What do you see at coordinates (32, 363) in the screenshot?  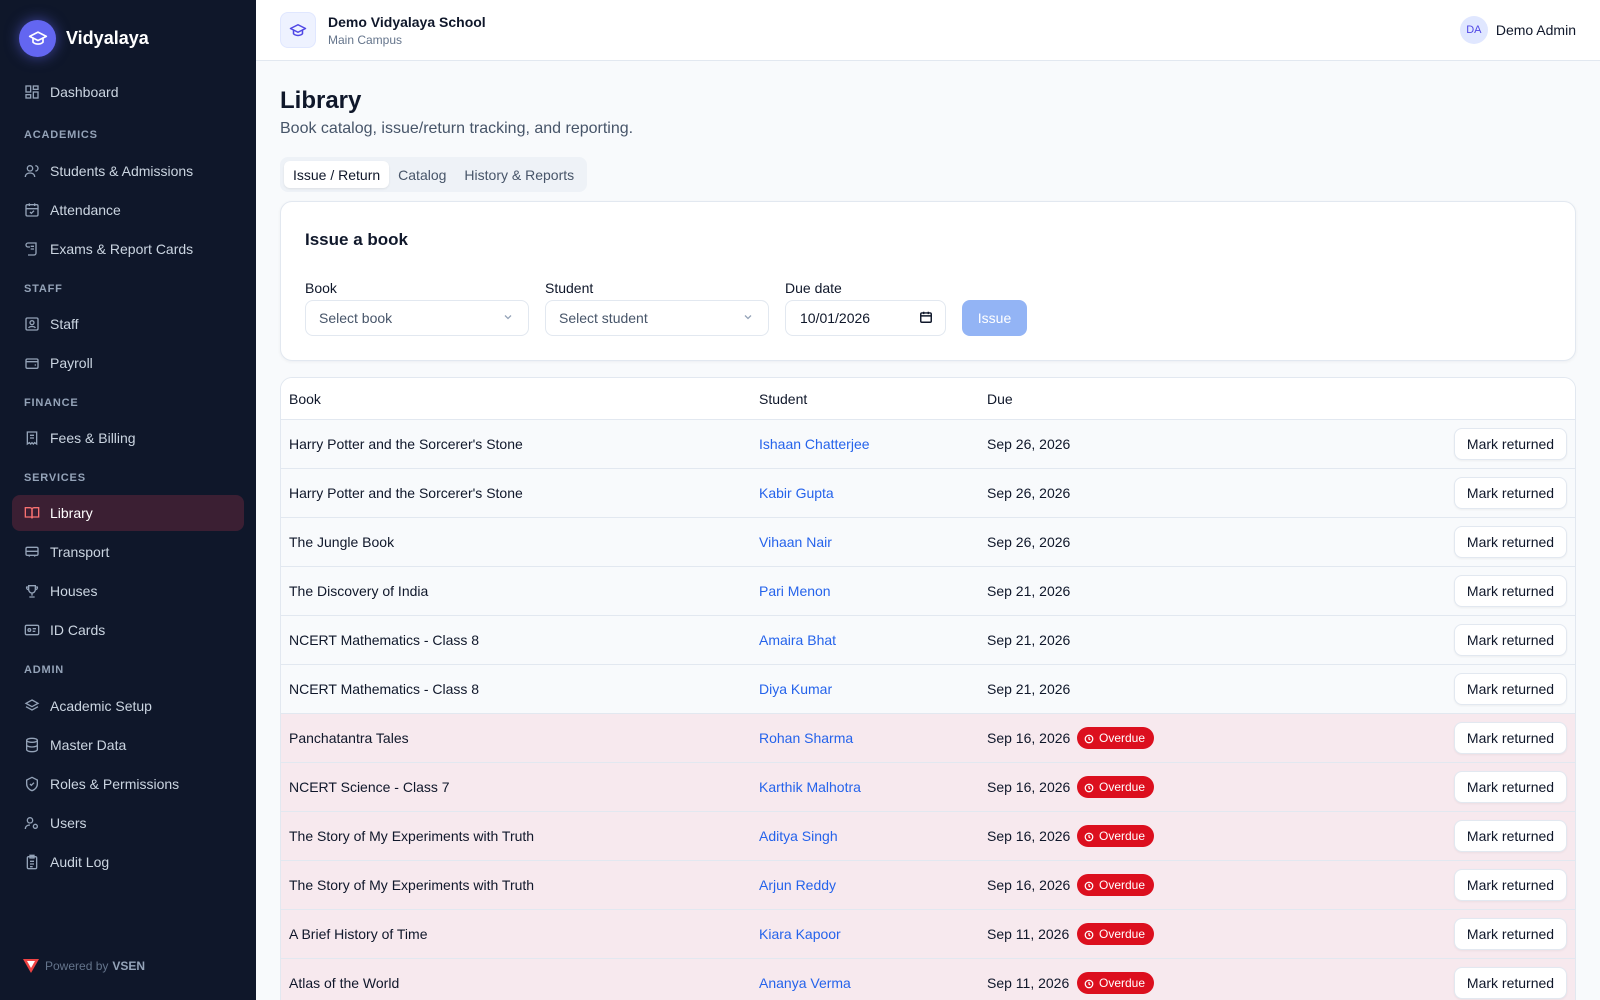 I see `wallet-icon` at bounding box center [32, 363].